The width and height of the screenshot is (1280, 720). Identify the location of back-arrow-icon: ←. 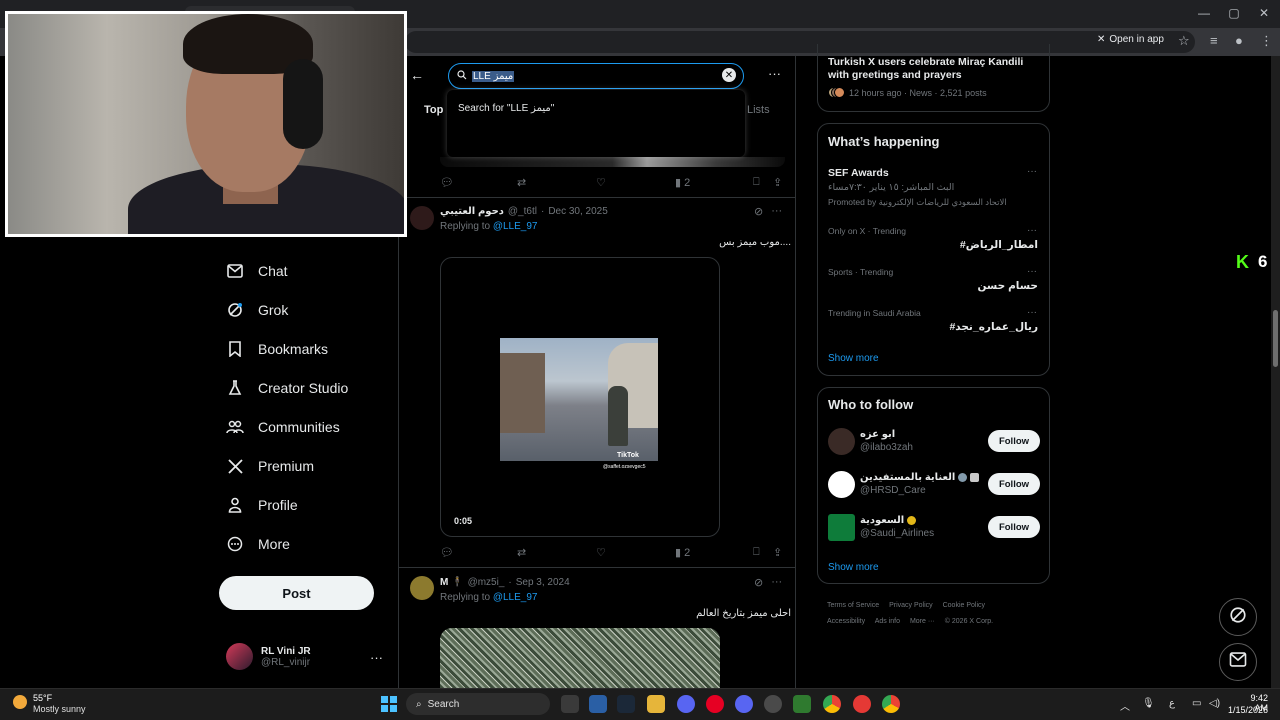
(417, 75).